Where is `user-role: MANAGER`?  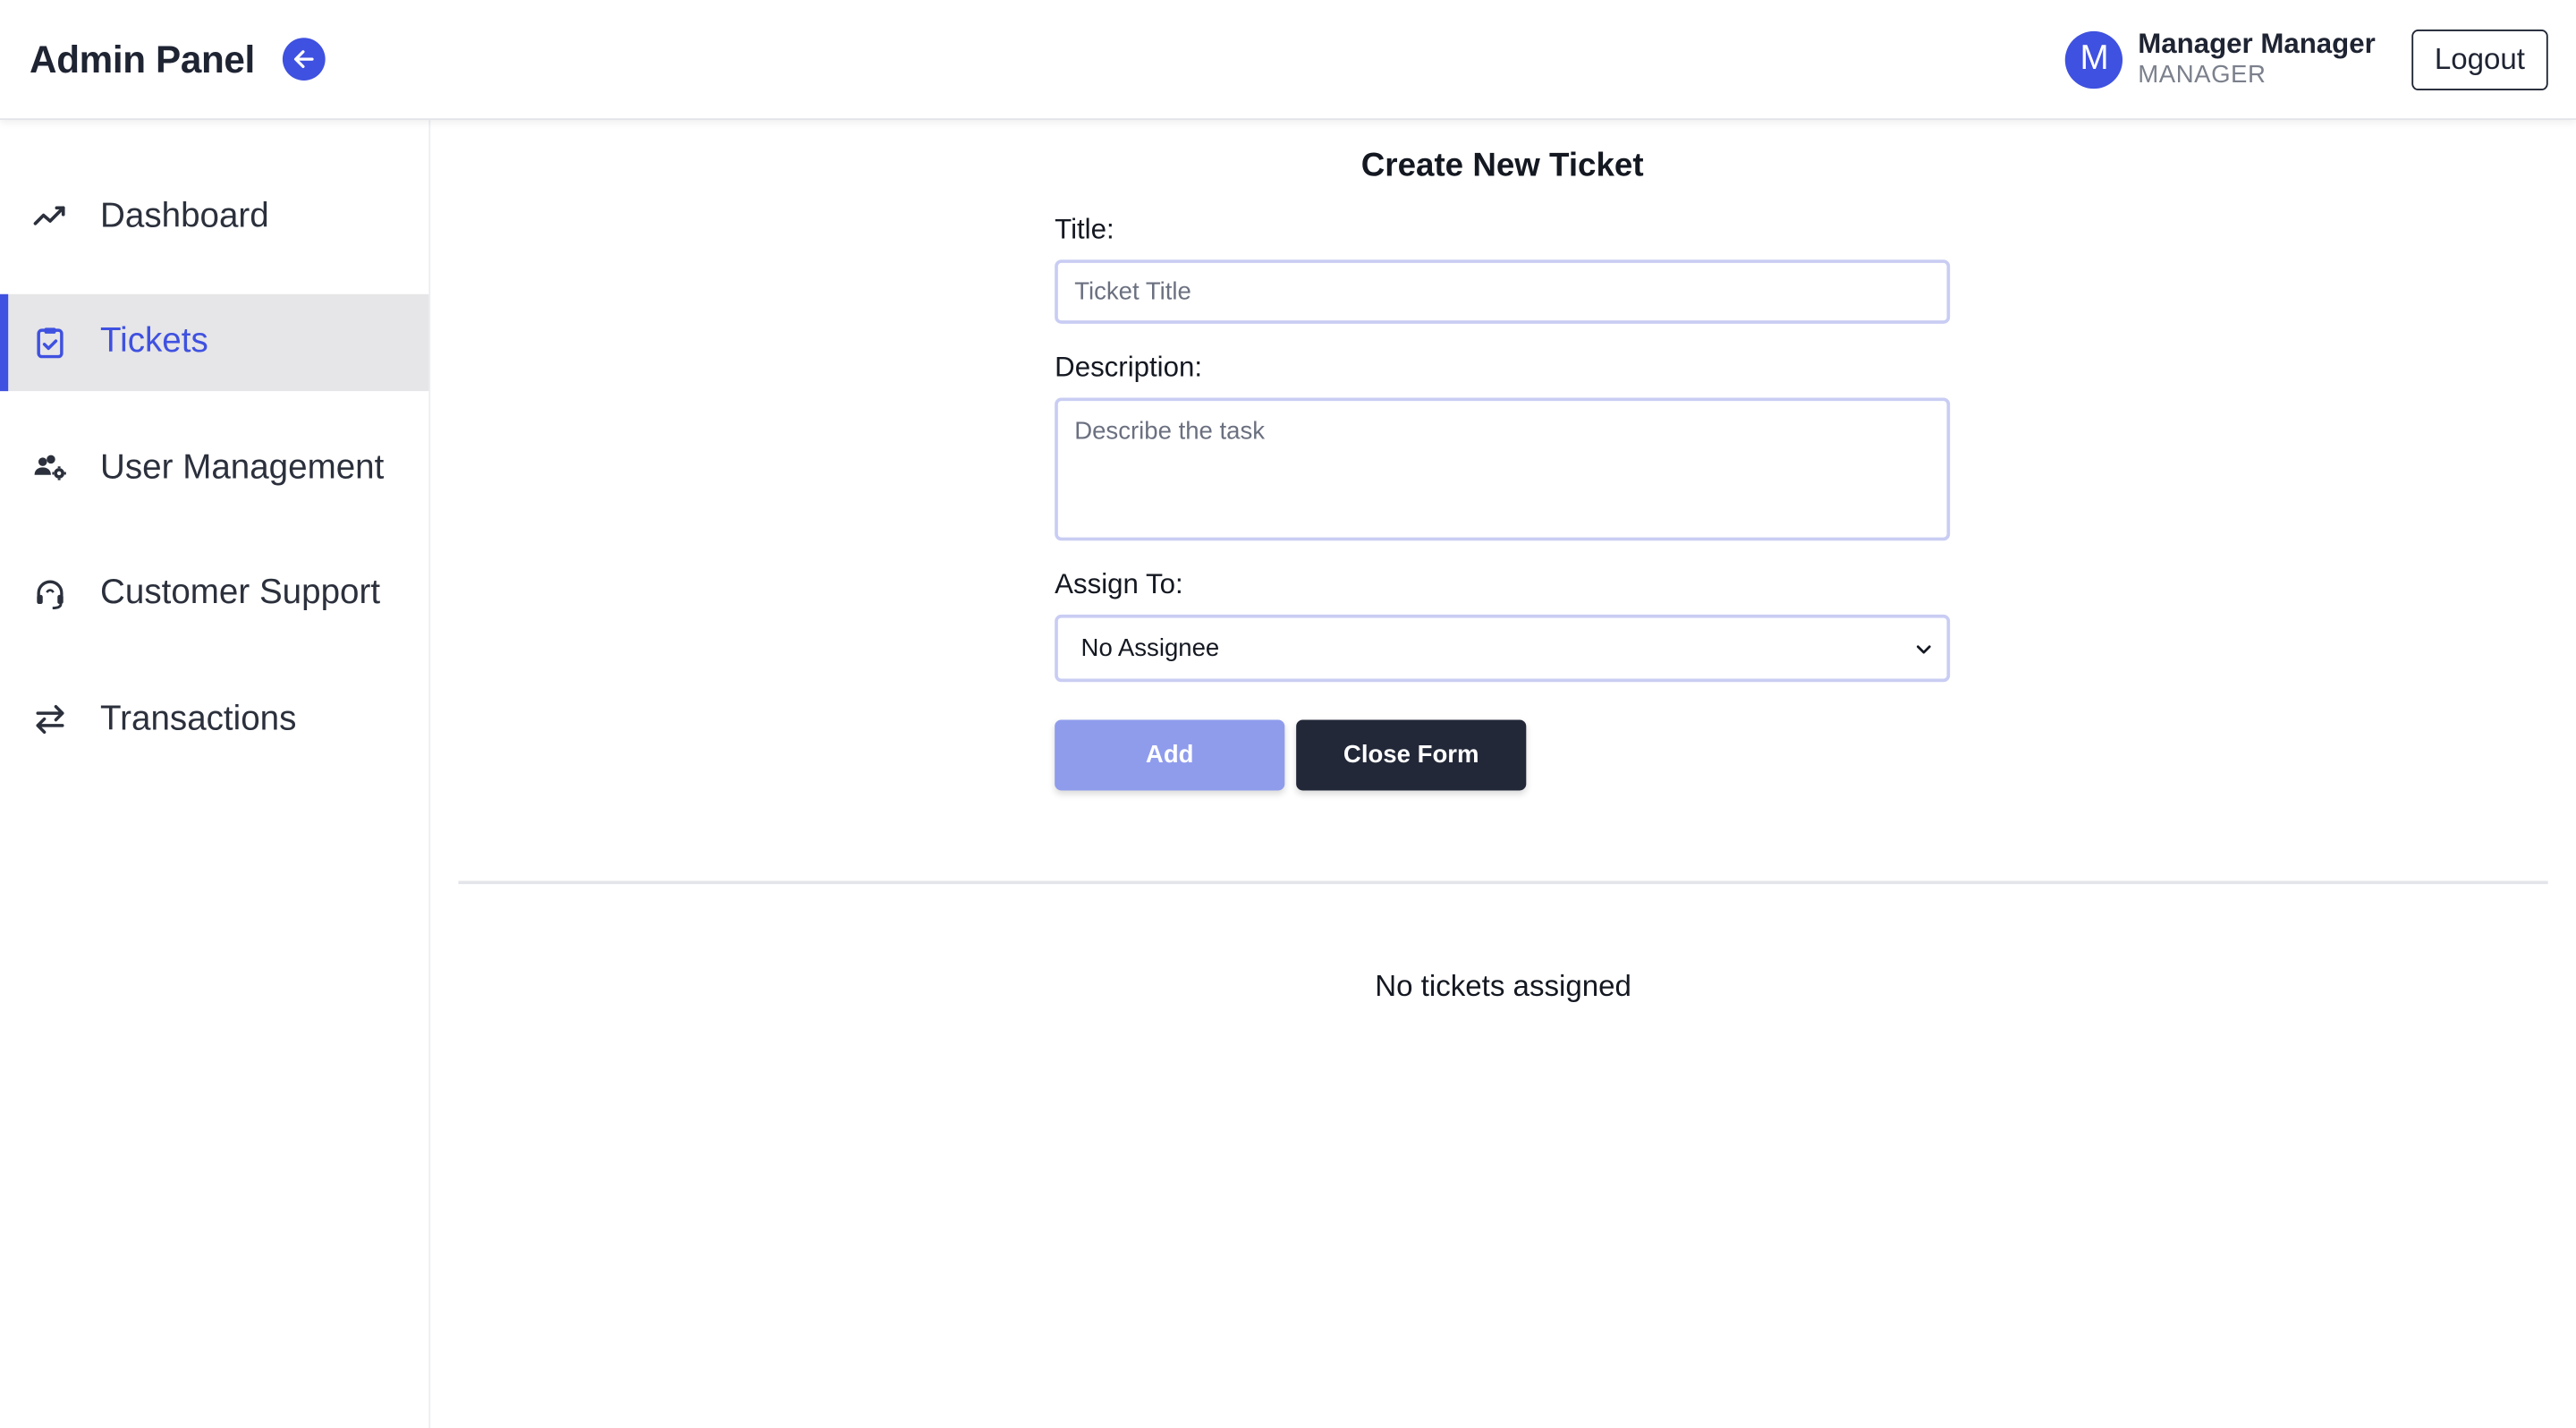 user-role: MANAGER is located at coordinates (2202, 74).